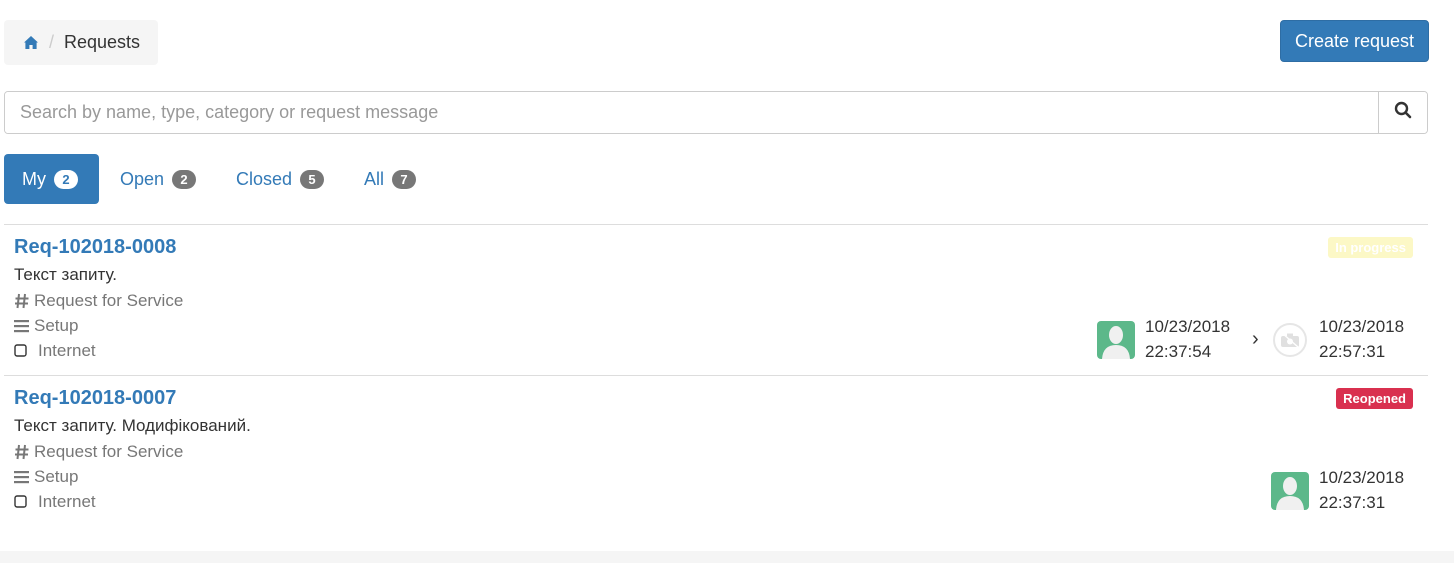 The height and width of the screenshot is (563, 1454). I want to click on tab-open: Open 2, so click(158, 179).